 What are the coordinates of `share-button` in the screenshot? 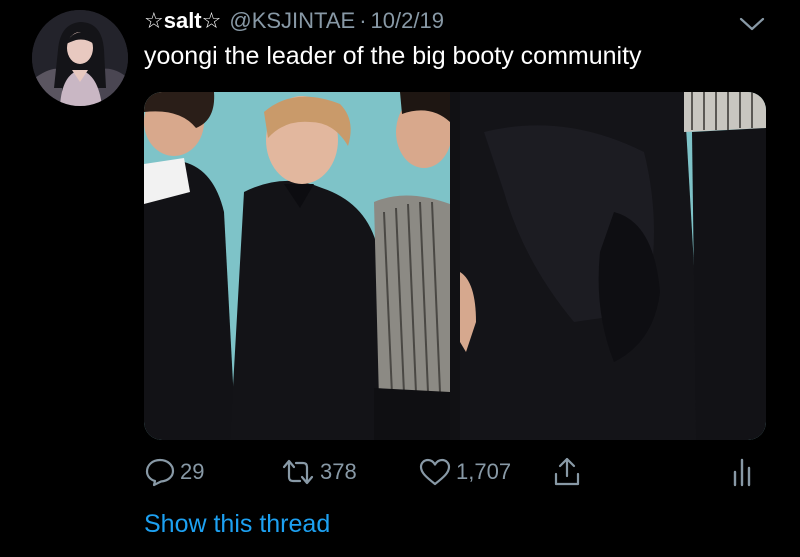 It's located at (567, 472).